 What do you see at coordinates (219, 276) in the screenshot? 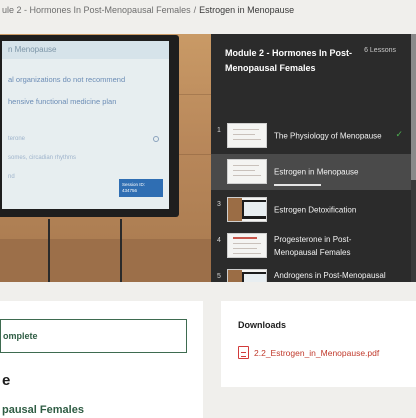
I see `lesson-number: 5` at bounding box center [219, 276].